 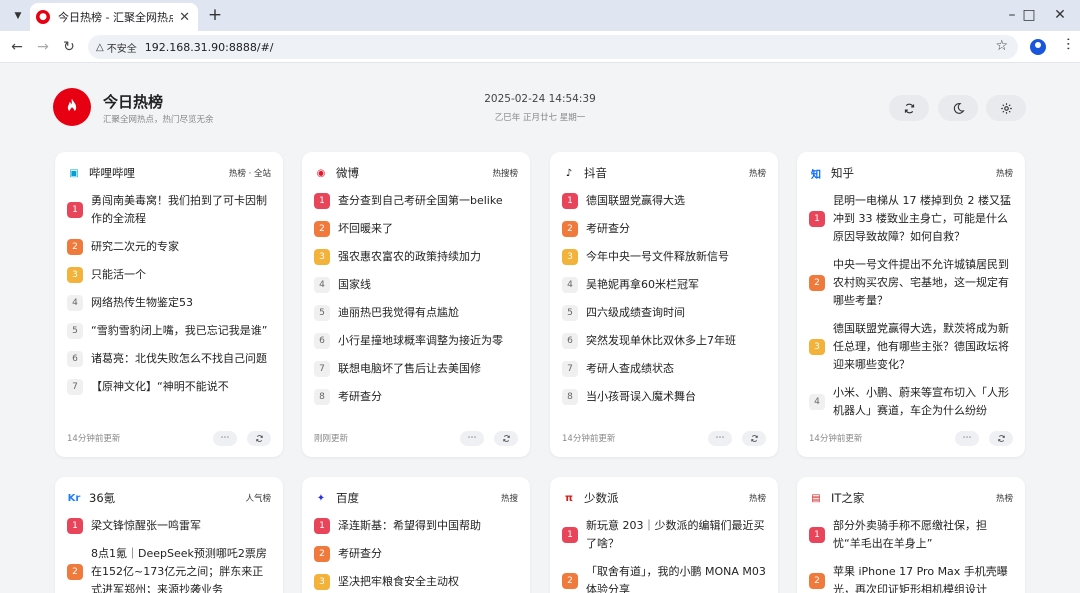 I want to click on hot-item-title: 诸葛亮：北伐失败怎么不找自己问题, so click(x=179, y=359).